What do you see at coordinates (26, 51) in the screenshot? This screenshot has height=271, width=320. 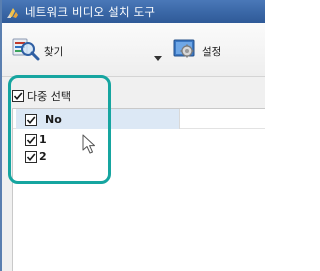 I see `magnifier-icon` at bounding box center [26, 51].